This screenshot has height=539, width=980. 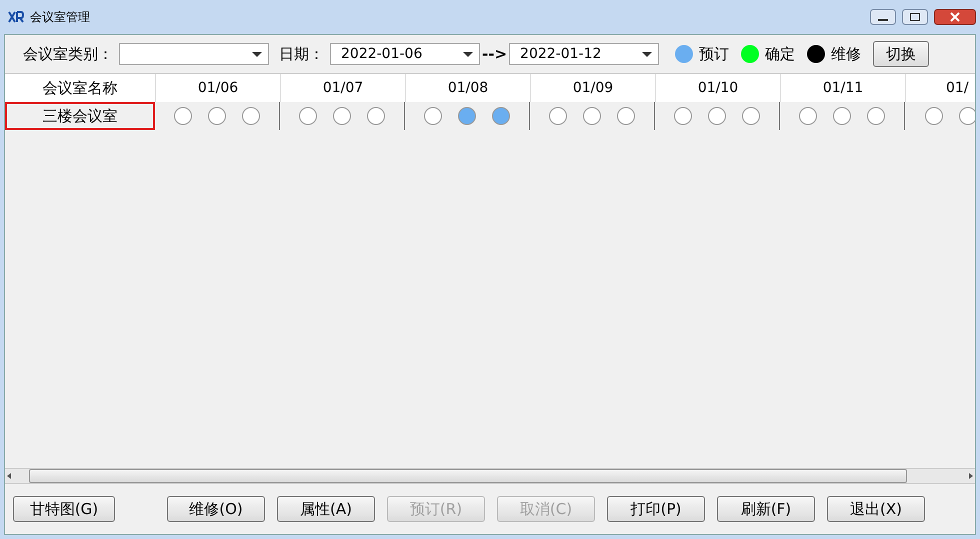 I want to click on category-label: 会议室类别：, so click(x=68, y=54).